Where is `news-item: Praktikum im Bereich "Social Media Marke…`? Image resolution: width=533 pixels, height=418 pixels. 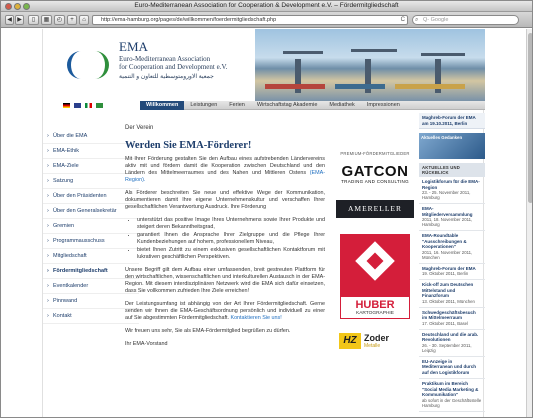
news-item: Praktikum im Bereich "Social Media Marke… is located at coordinates (452, 395).